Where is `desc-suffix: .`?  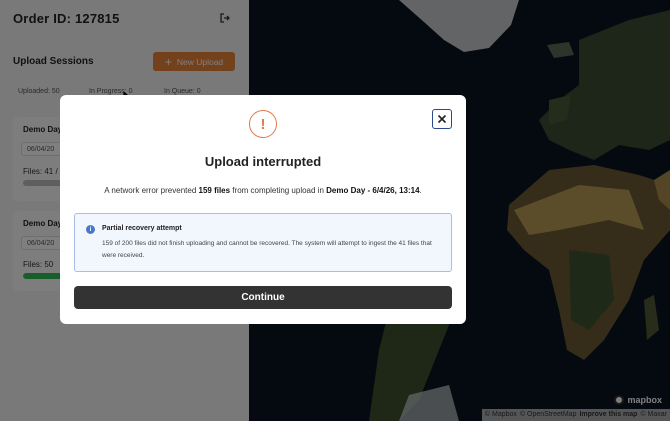 desc-suffix: . is located at coordinates (420, 190).